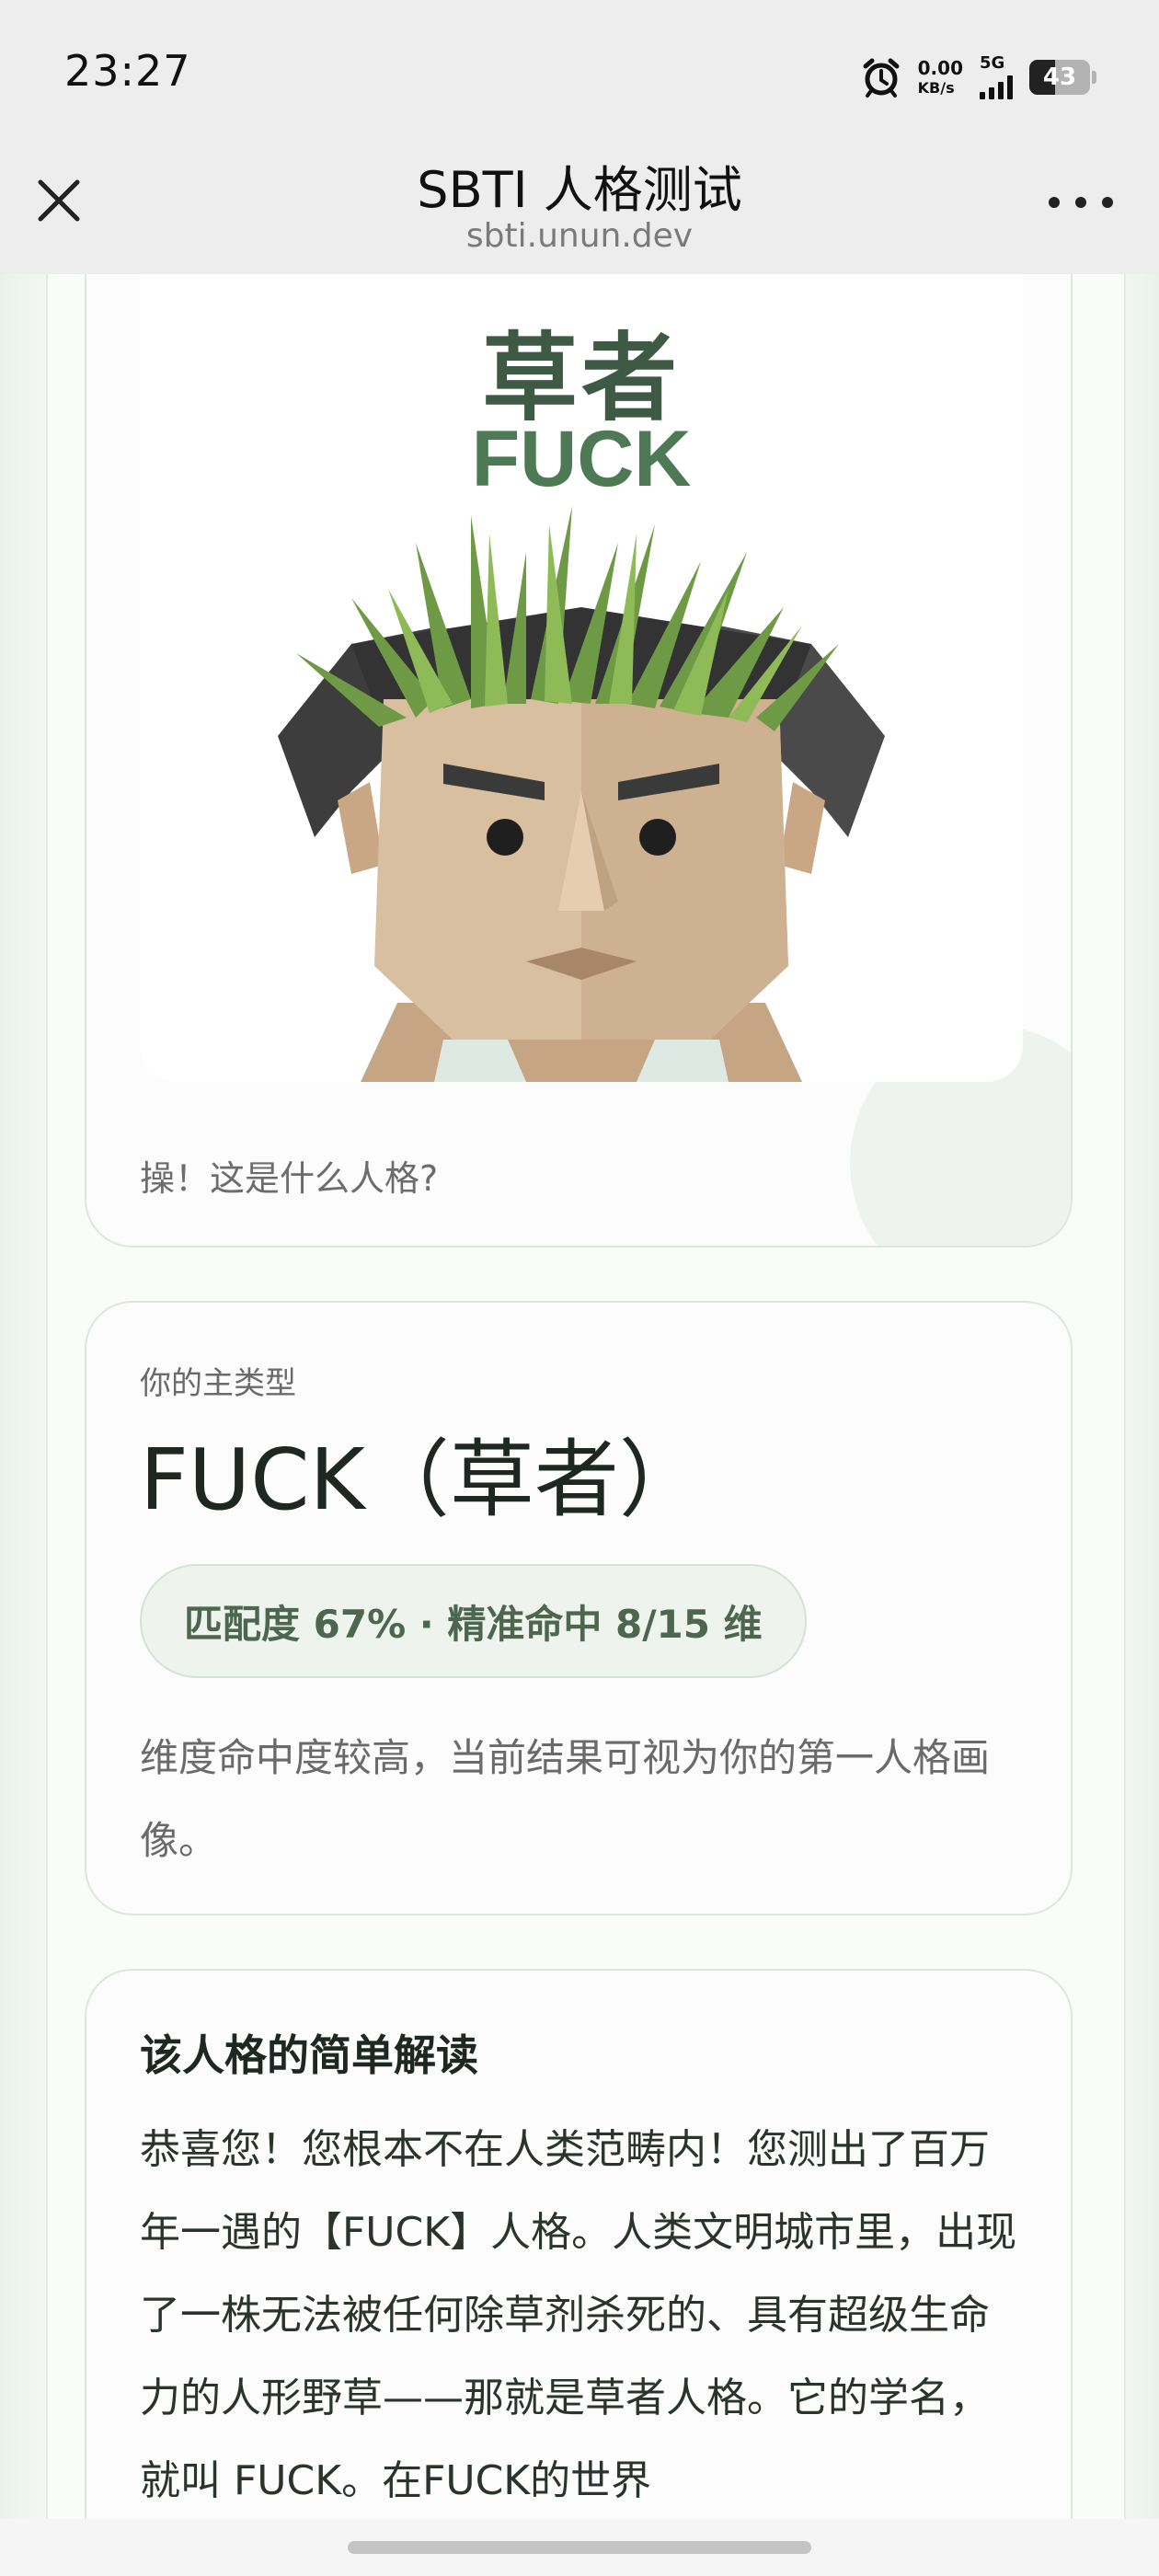  Describe the element at coordinates (473, 1621) in the screenshot. I see `match-badge: 匹配度 67% · 精准命中 8/15 维` at that location.